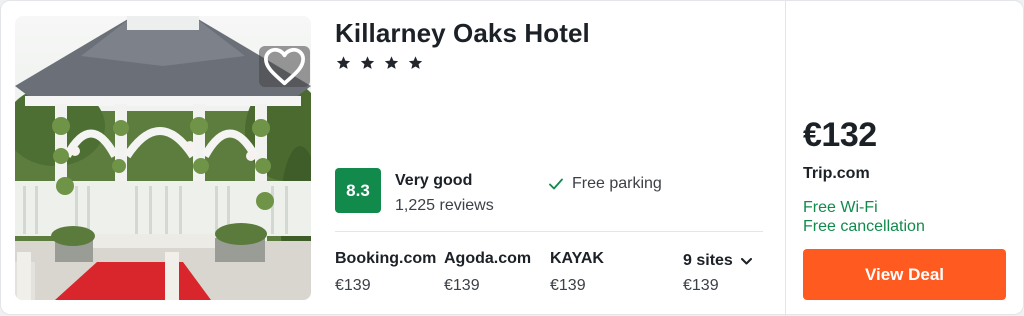 This screenshot has width=1024, height=316. I want to click on rating-label: Very good, so click(434, 180).